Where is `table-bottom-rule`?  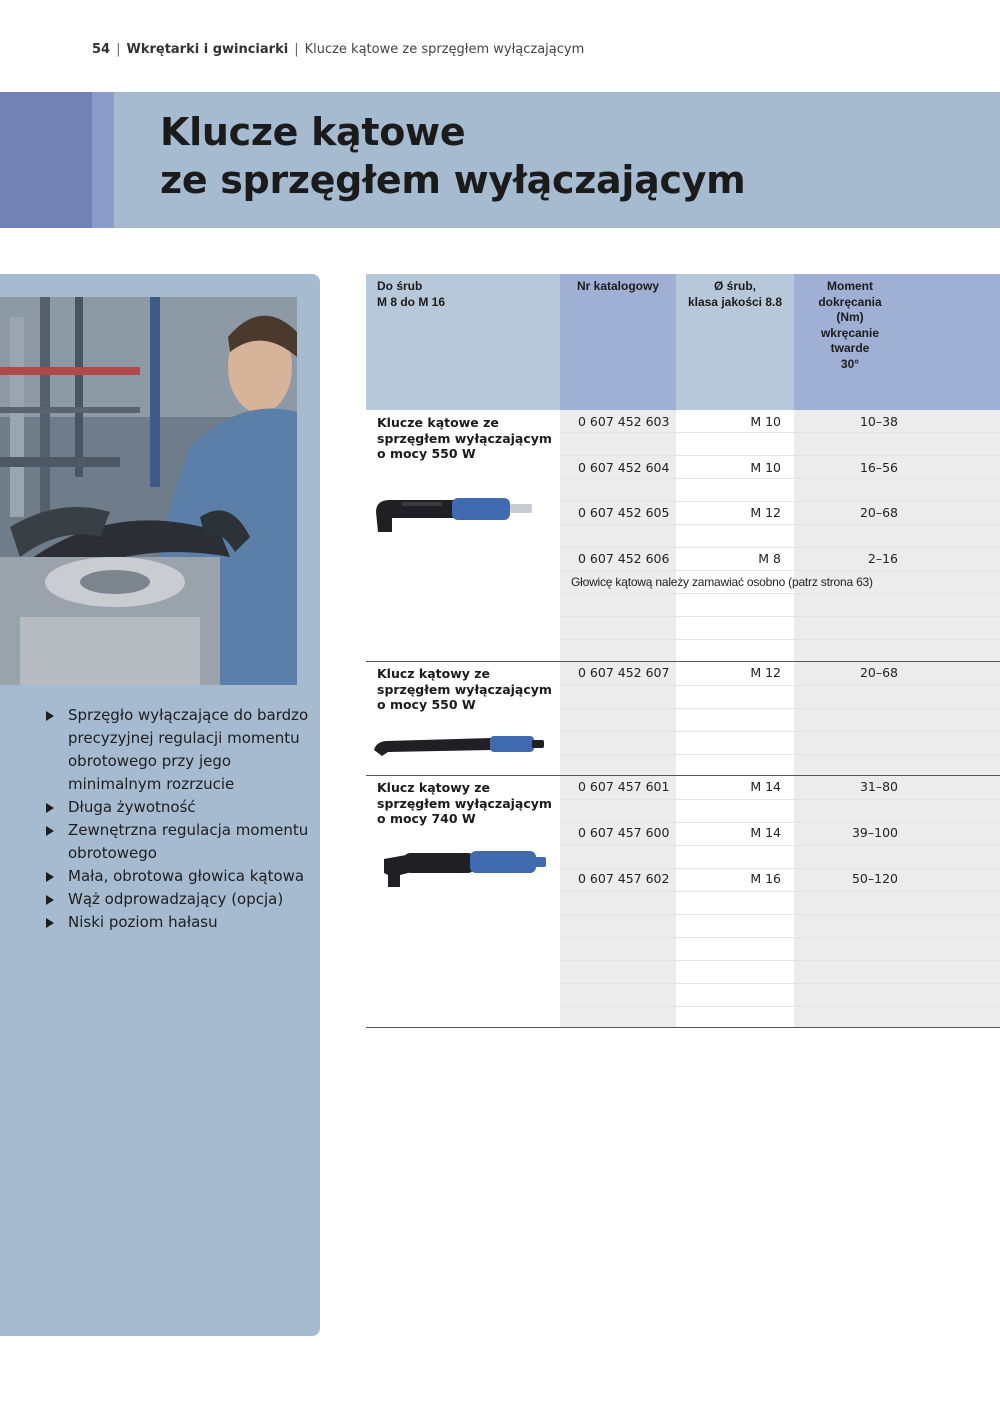
table-bottom-rule is located at coordinates (683, 1027).